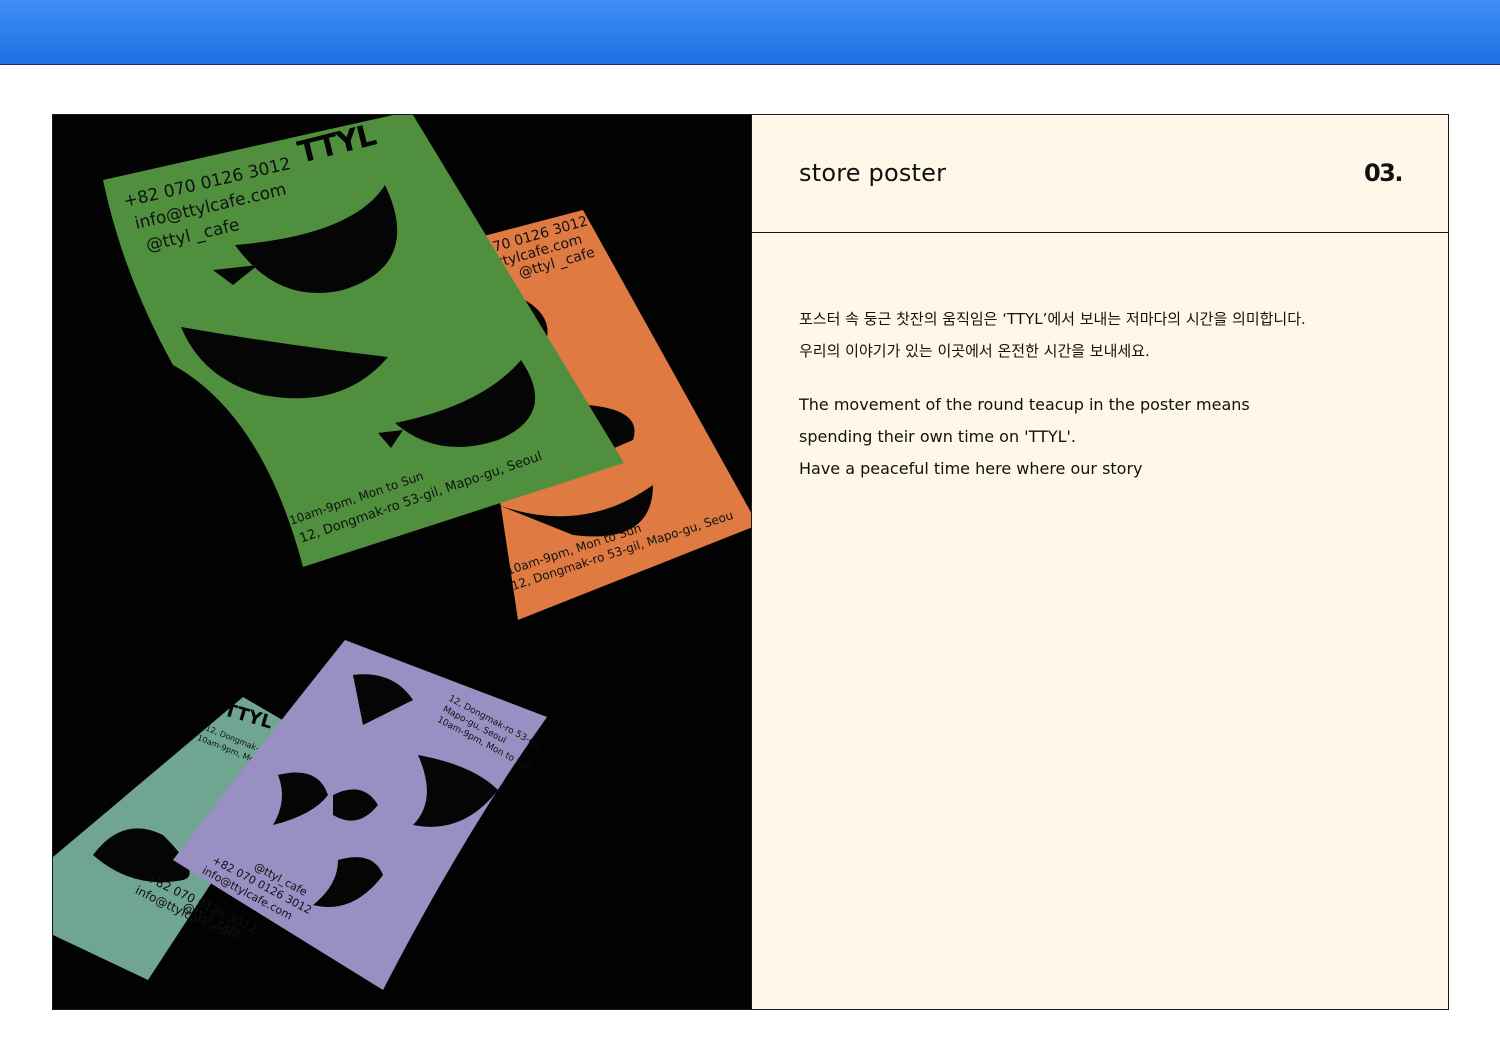 The height and width of the screenshot is (1061, 1500). What do you see at coordinates (750, 32) in the screenshot?
I see `top-banner` at bounding box center [750, 32].